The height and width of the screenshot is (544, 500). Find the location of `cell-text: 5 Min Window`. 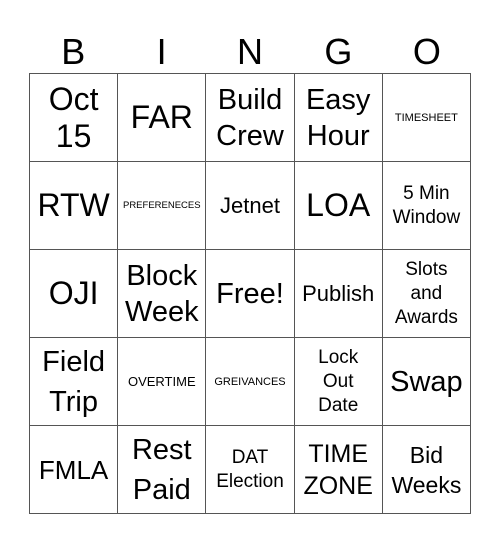

cell-text: 5 Min Window is located at coordinates (426, 205).